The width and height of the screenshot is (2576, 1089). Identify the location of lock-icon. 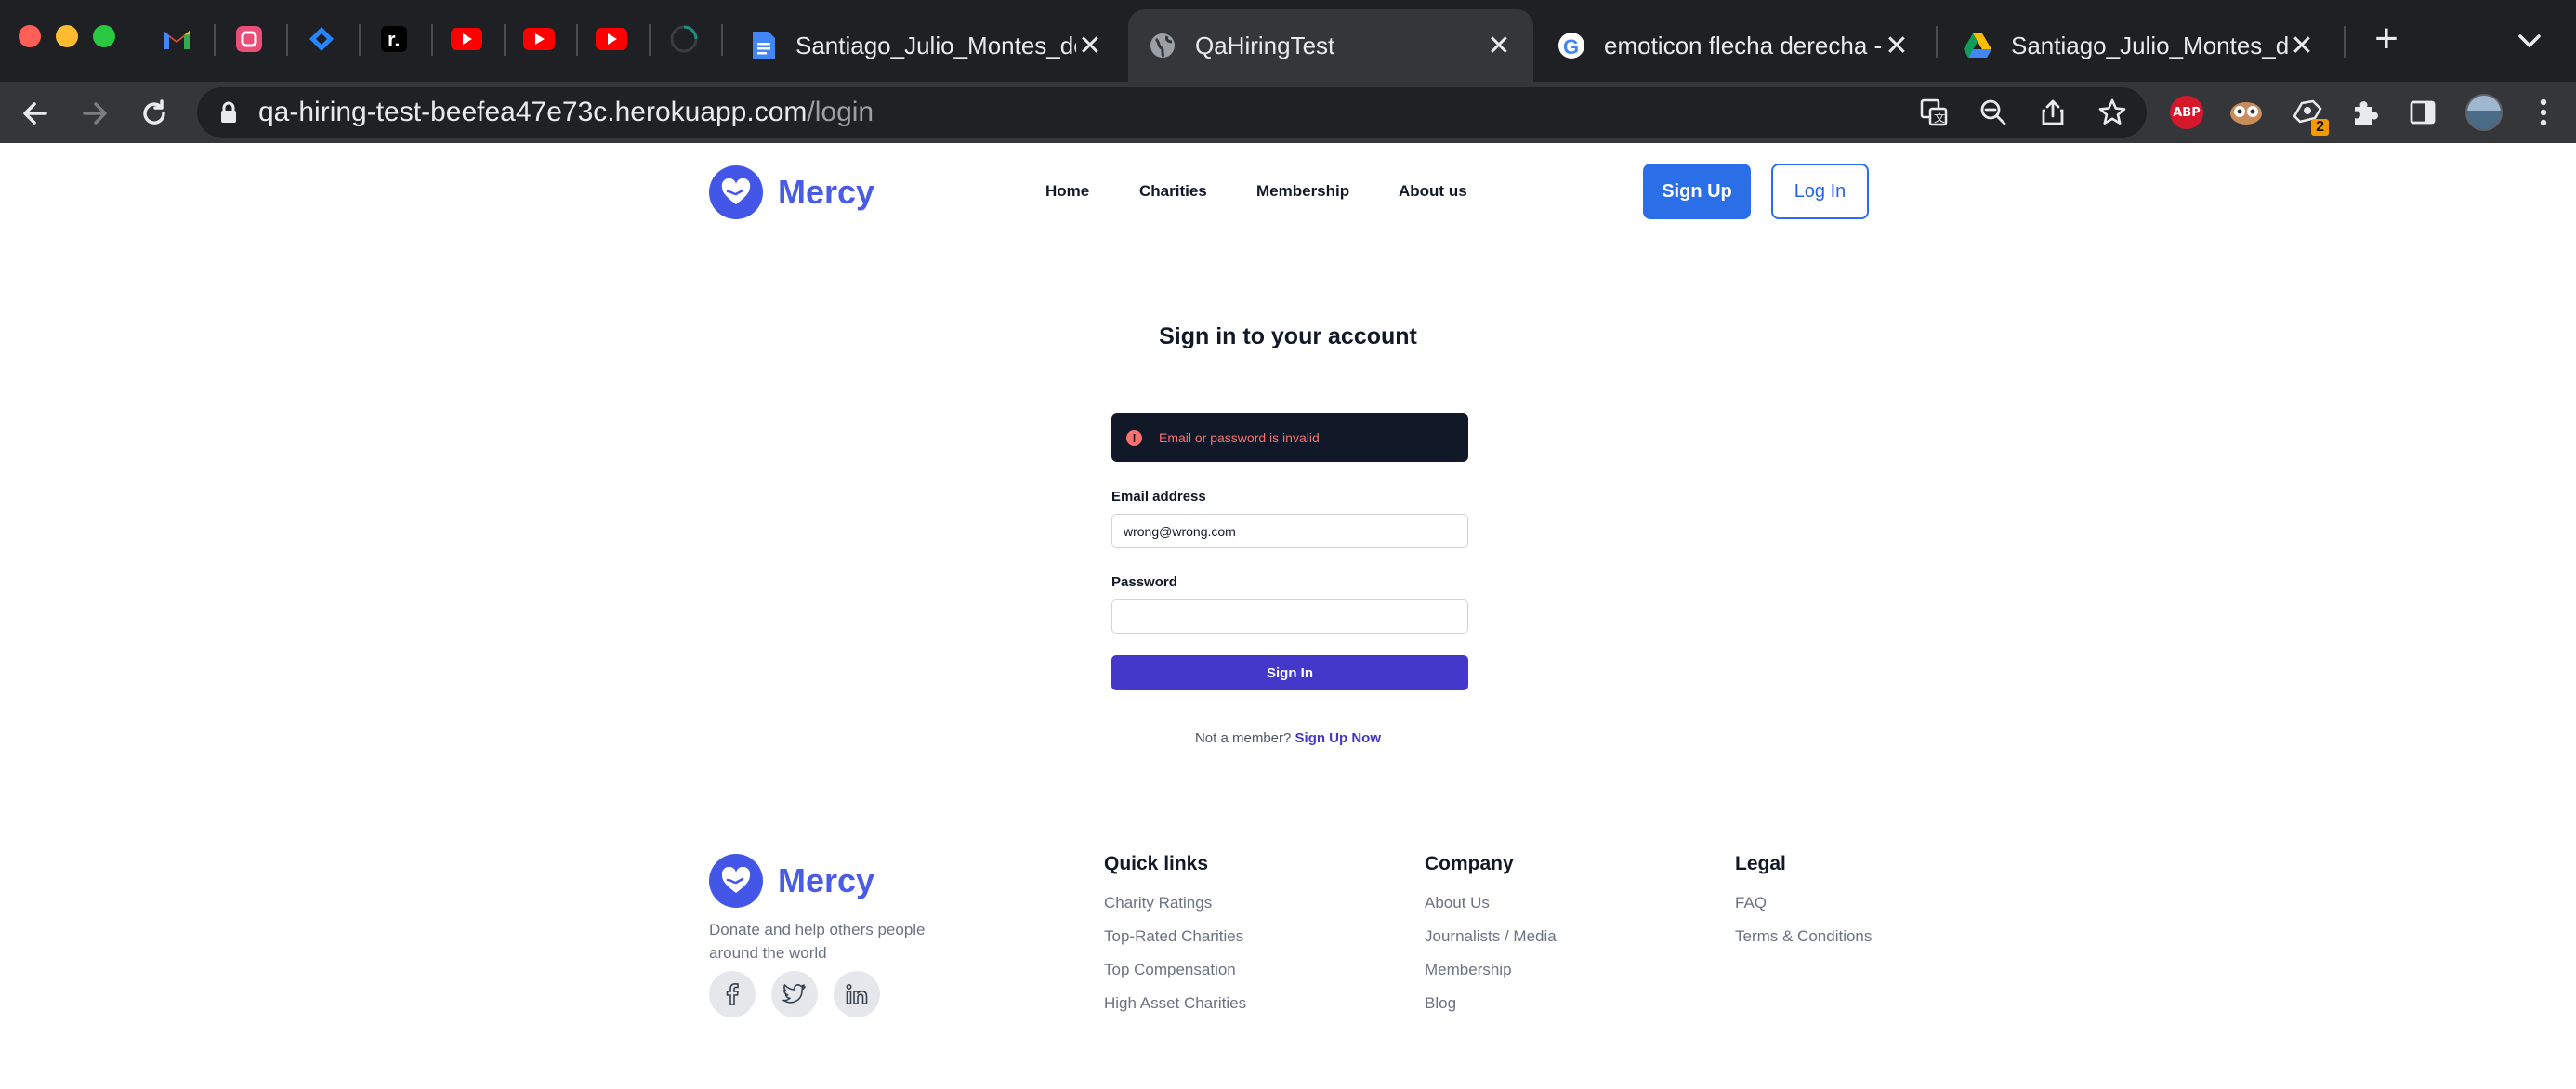
(228, 112).